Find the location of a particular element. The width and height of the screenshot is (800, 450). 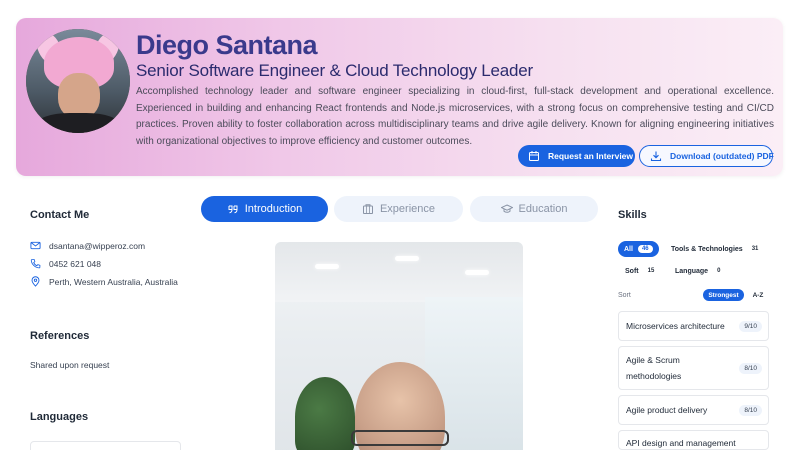

quote-icon is located at coordinates (233, 209).